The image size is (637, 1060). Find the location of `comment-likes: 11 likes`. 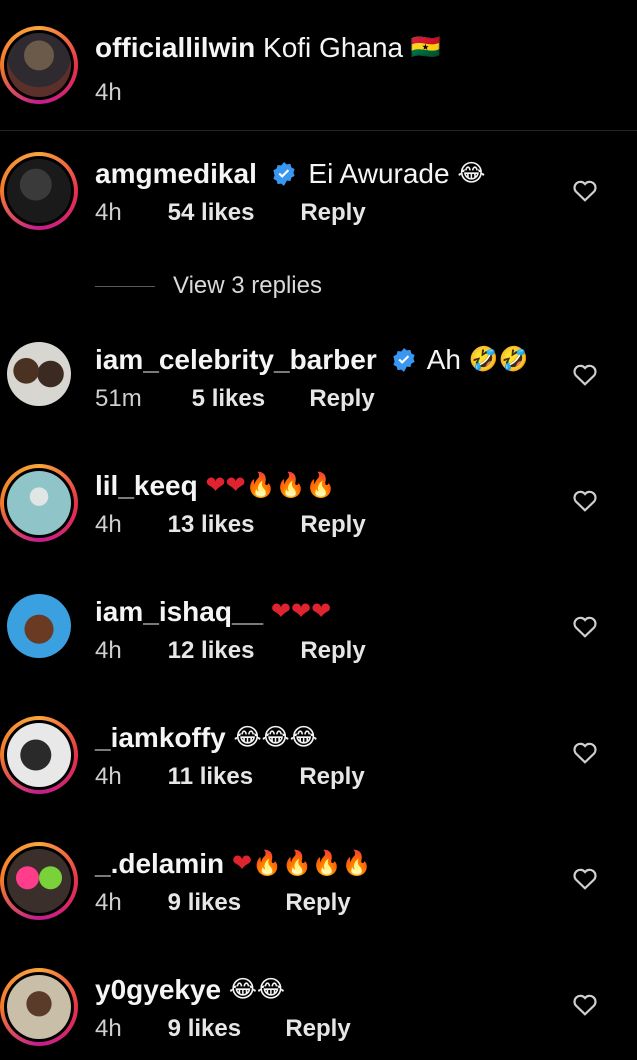

comment-likes: 11 likes is located at coordinates (230, 777).